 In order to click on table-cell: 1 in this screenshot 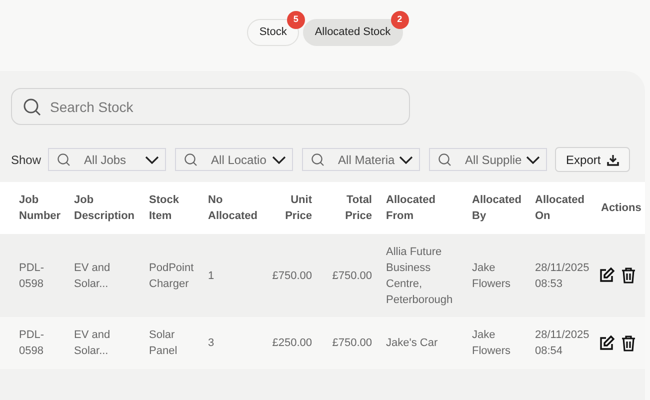, I will do `click(232, 275)`.